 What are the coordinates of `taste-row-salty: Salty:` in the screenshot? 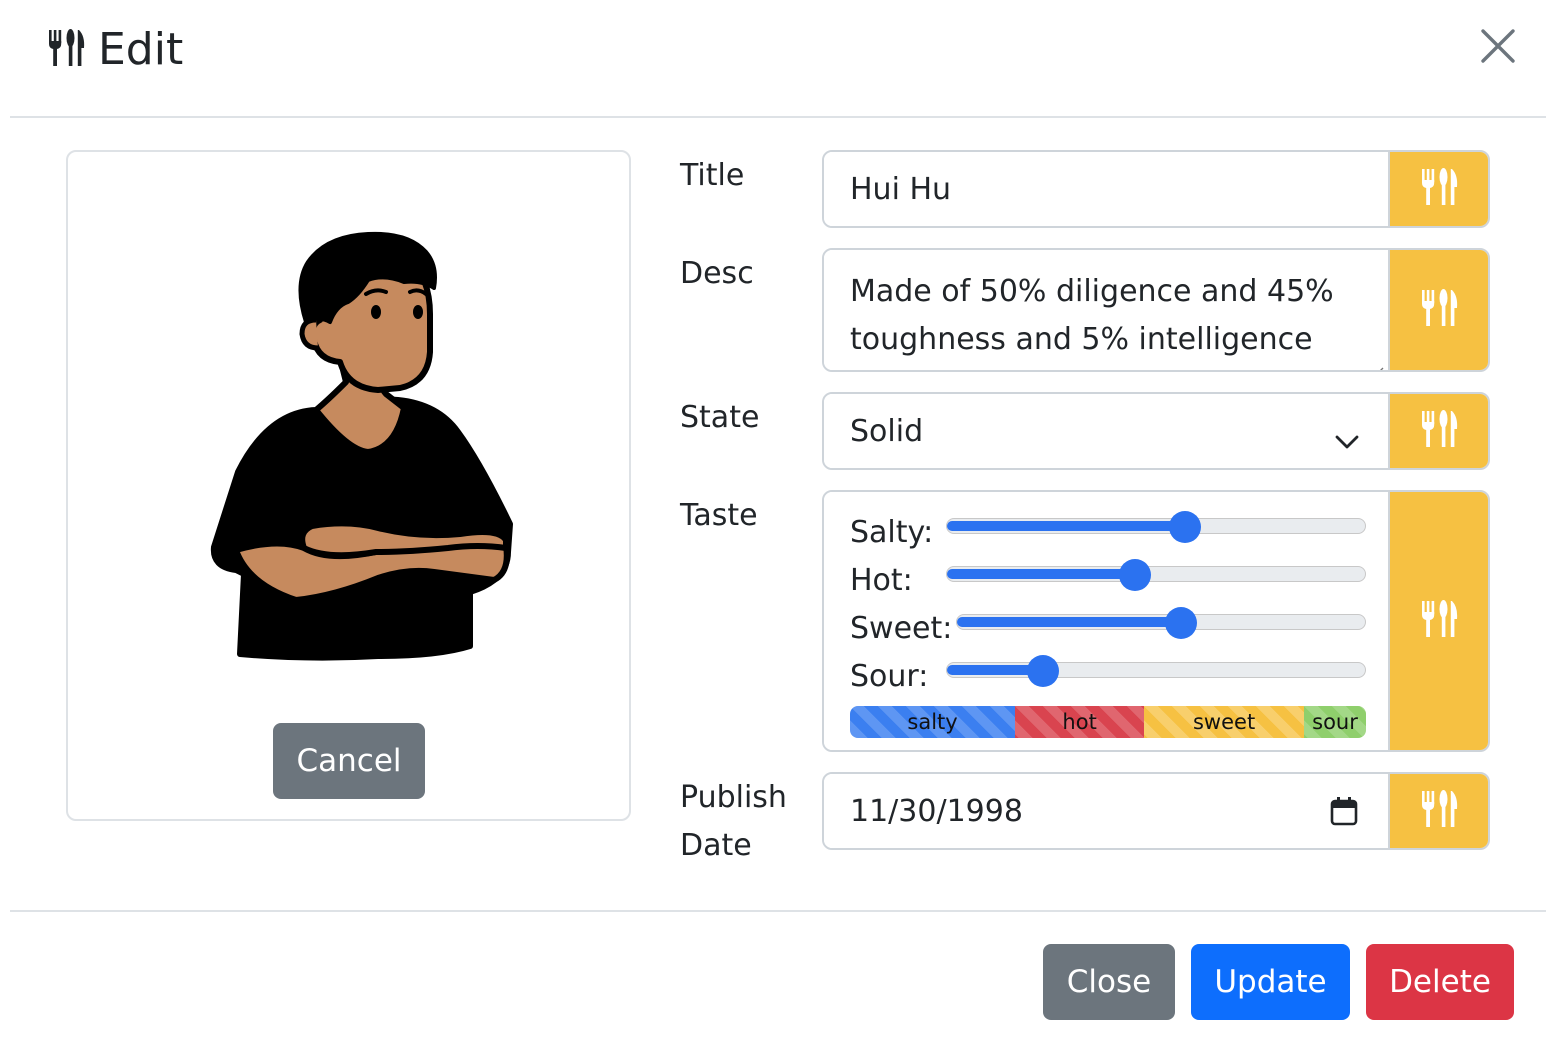 It's located at (891, 532).